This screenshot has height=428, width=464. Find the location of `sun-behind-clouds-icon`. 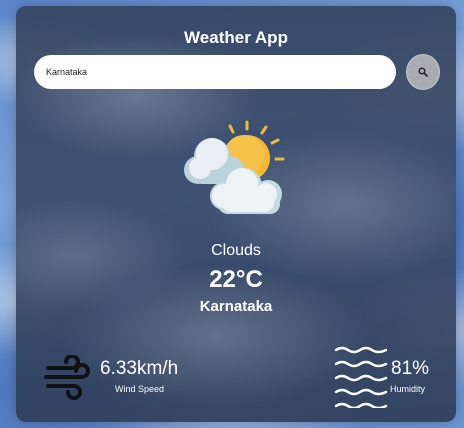

sun-behind-clouds-icon is located at coordinates (234, 167).